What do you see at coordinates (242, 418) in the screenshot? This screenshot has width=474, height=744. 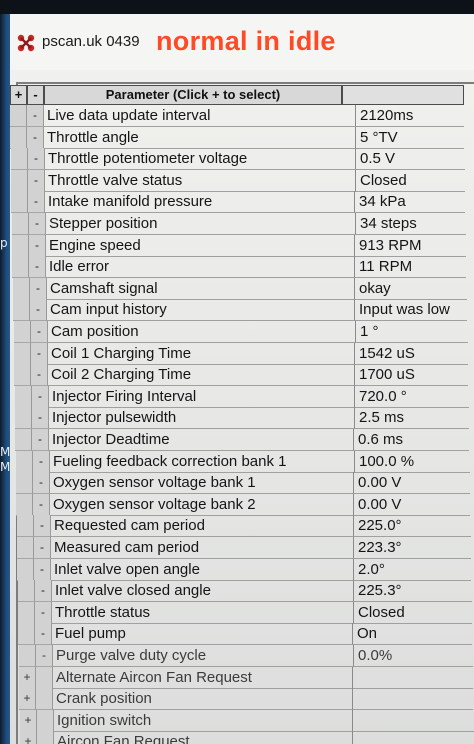 I see `table-row: - Injector pulsewidth 2.5 ms` at bounding box center [242, 418].